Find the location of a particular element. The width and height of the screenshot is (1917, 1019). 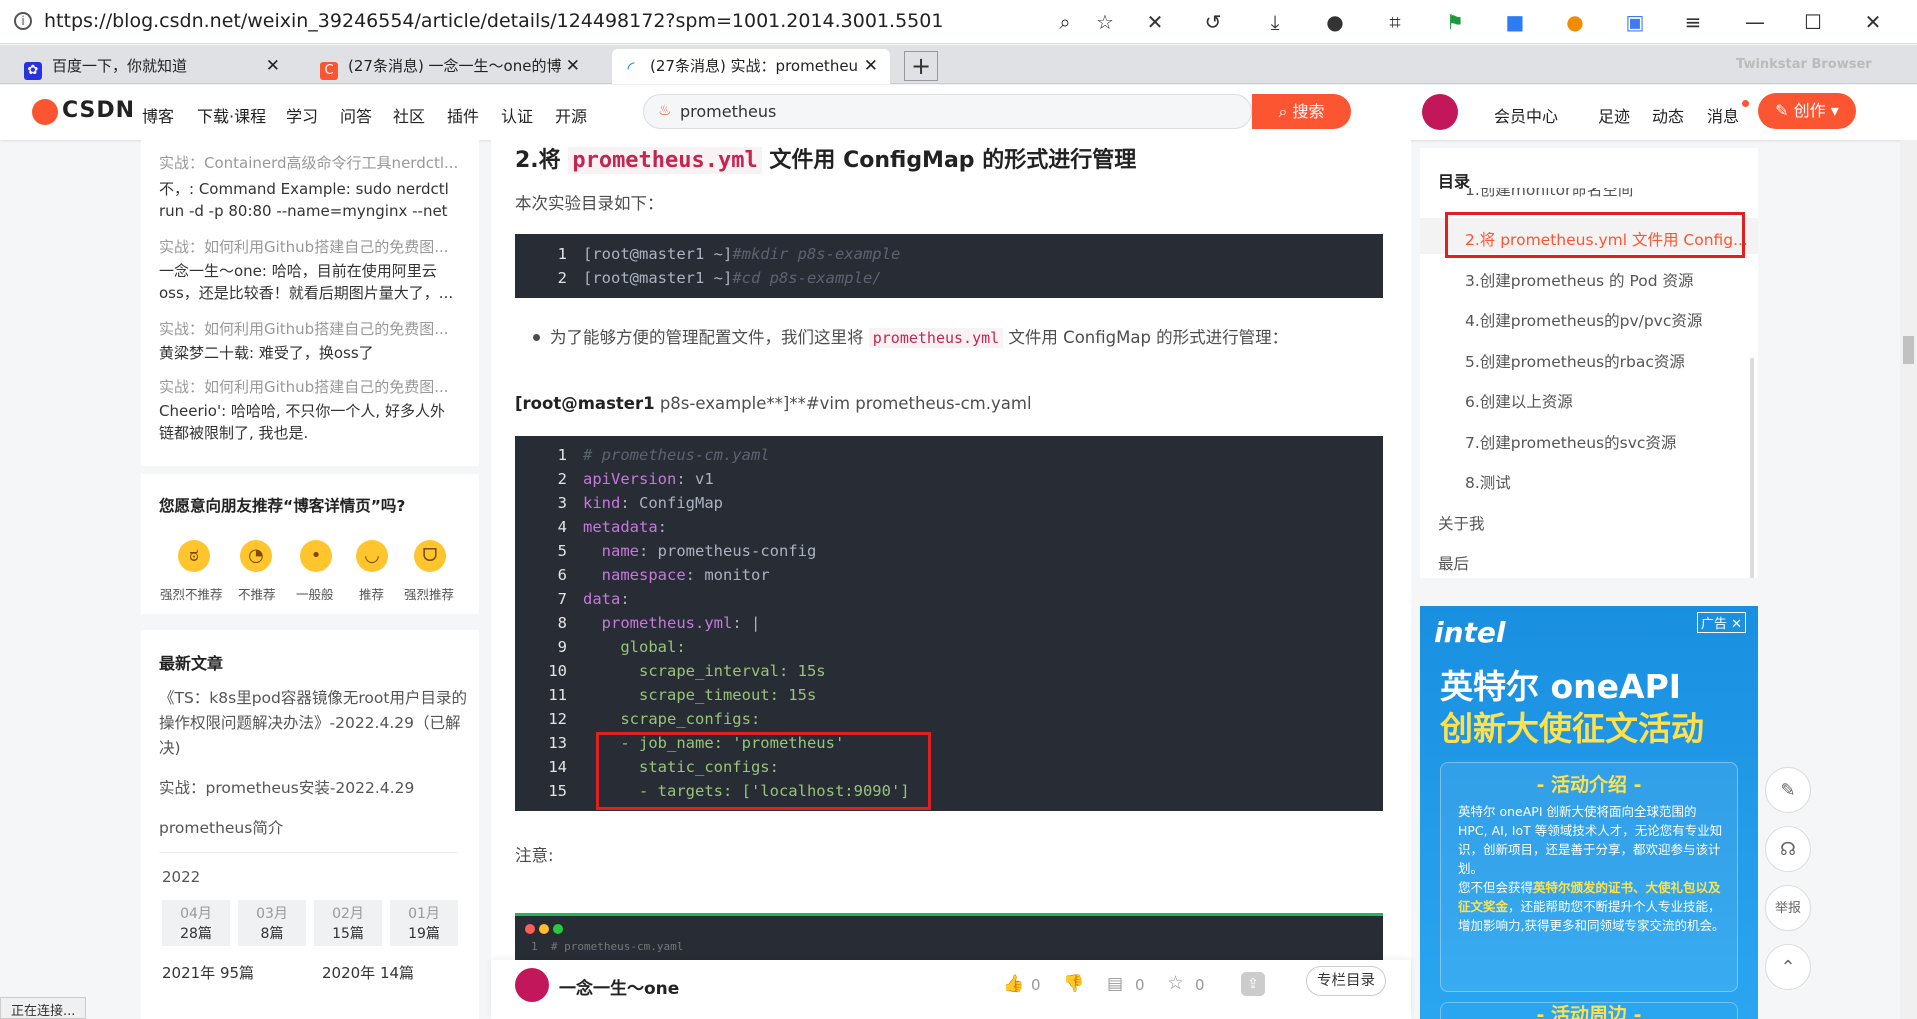

search-input: ♨ prometheus is located at coordinates (947, 111).